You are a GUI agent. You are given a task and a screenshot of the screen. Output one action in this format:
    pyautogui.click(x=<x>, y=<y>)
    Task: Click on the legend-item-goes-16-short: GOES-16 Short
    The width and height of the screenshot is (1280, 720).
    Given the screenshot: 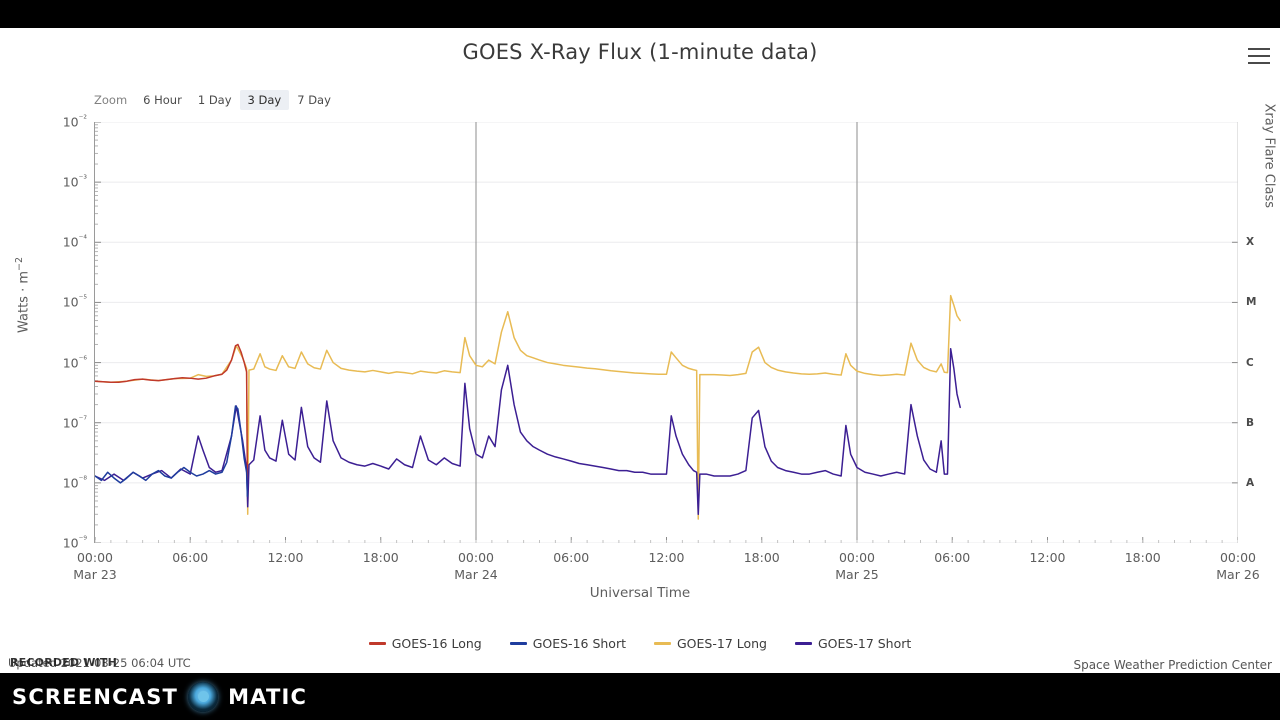 What is the action you would take?
    pyautogui.click(x=567, y=643)
    